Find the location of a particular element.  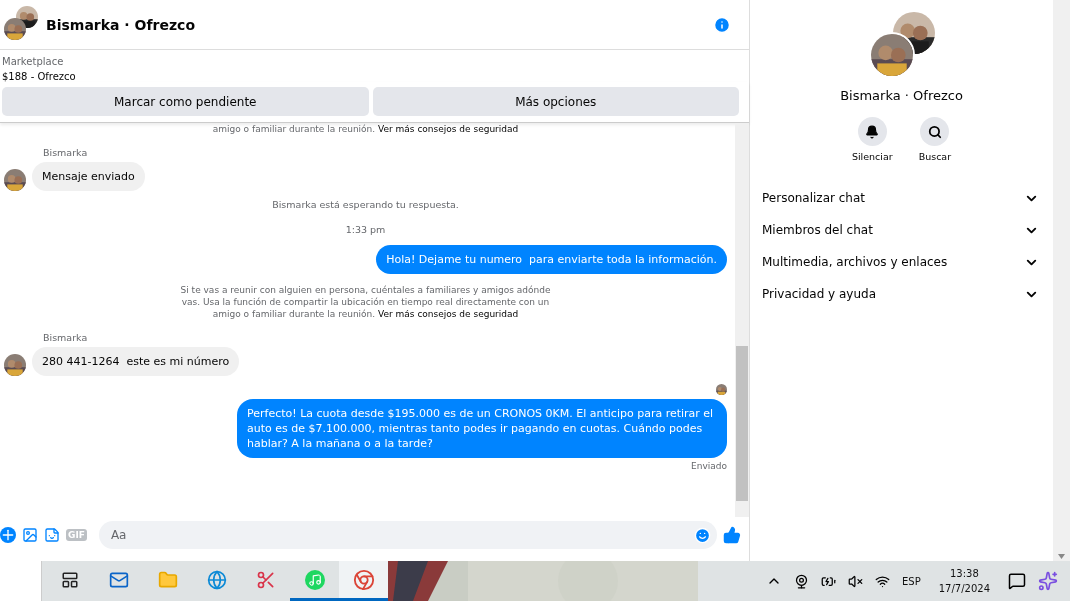

volume-muted-icon is located at coordinates (855, 581).